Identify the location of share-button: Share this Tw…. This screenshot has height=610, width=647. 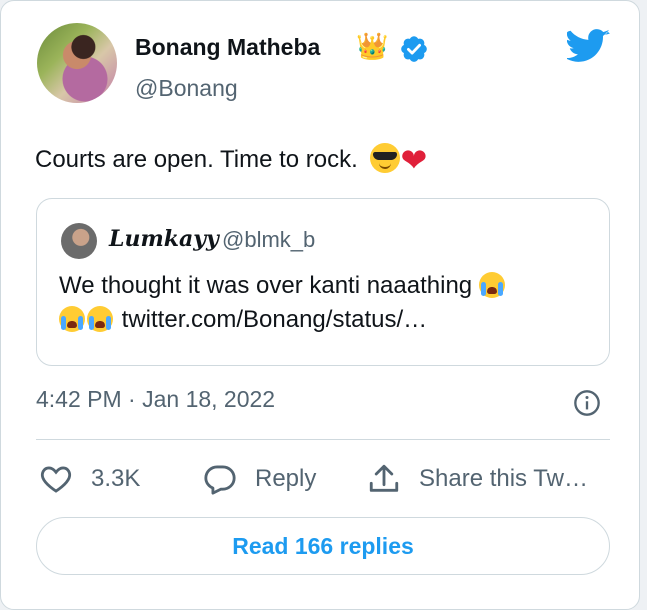
(477, 479).